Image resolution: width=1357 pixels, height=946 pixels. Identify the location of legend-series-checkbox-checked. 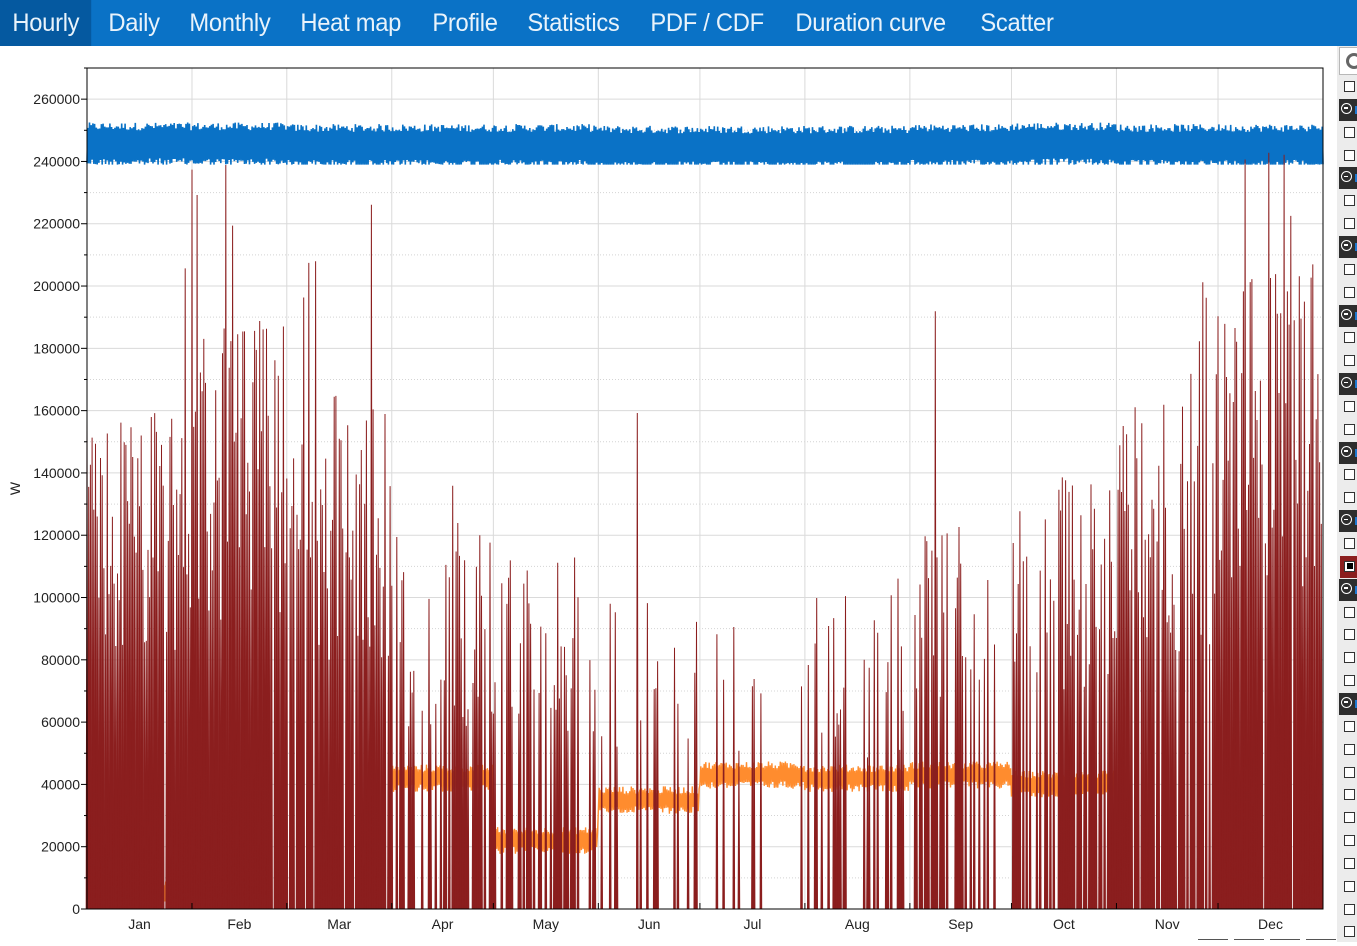
(1348, 566).